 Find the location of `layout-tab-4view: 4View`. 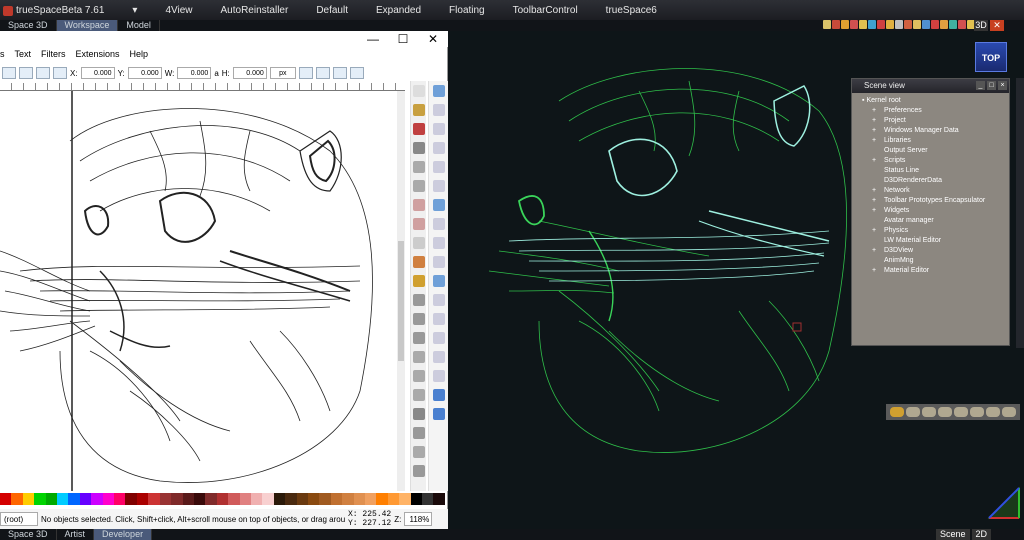

layout-tab-4view: 4View is located at coordinates (178, 10).